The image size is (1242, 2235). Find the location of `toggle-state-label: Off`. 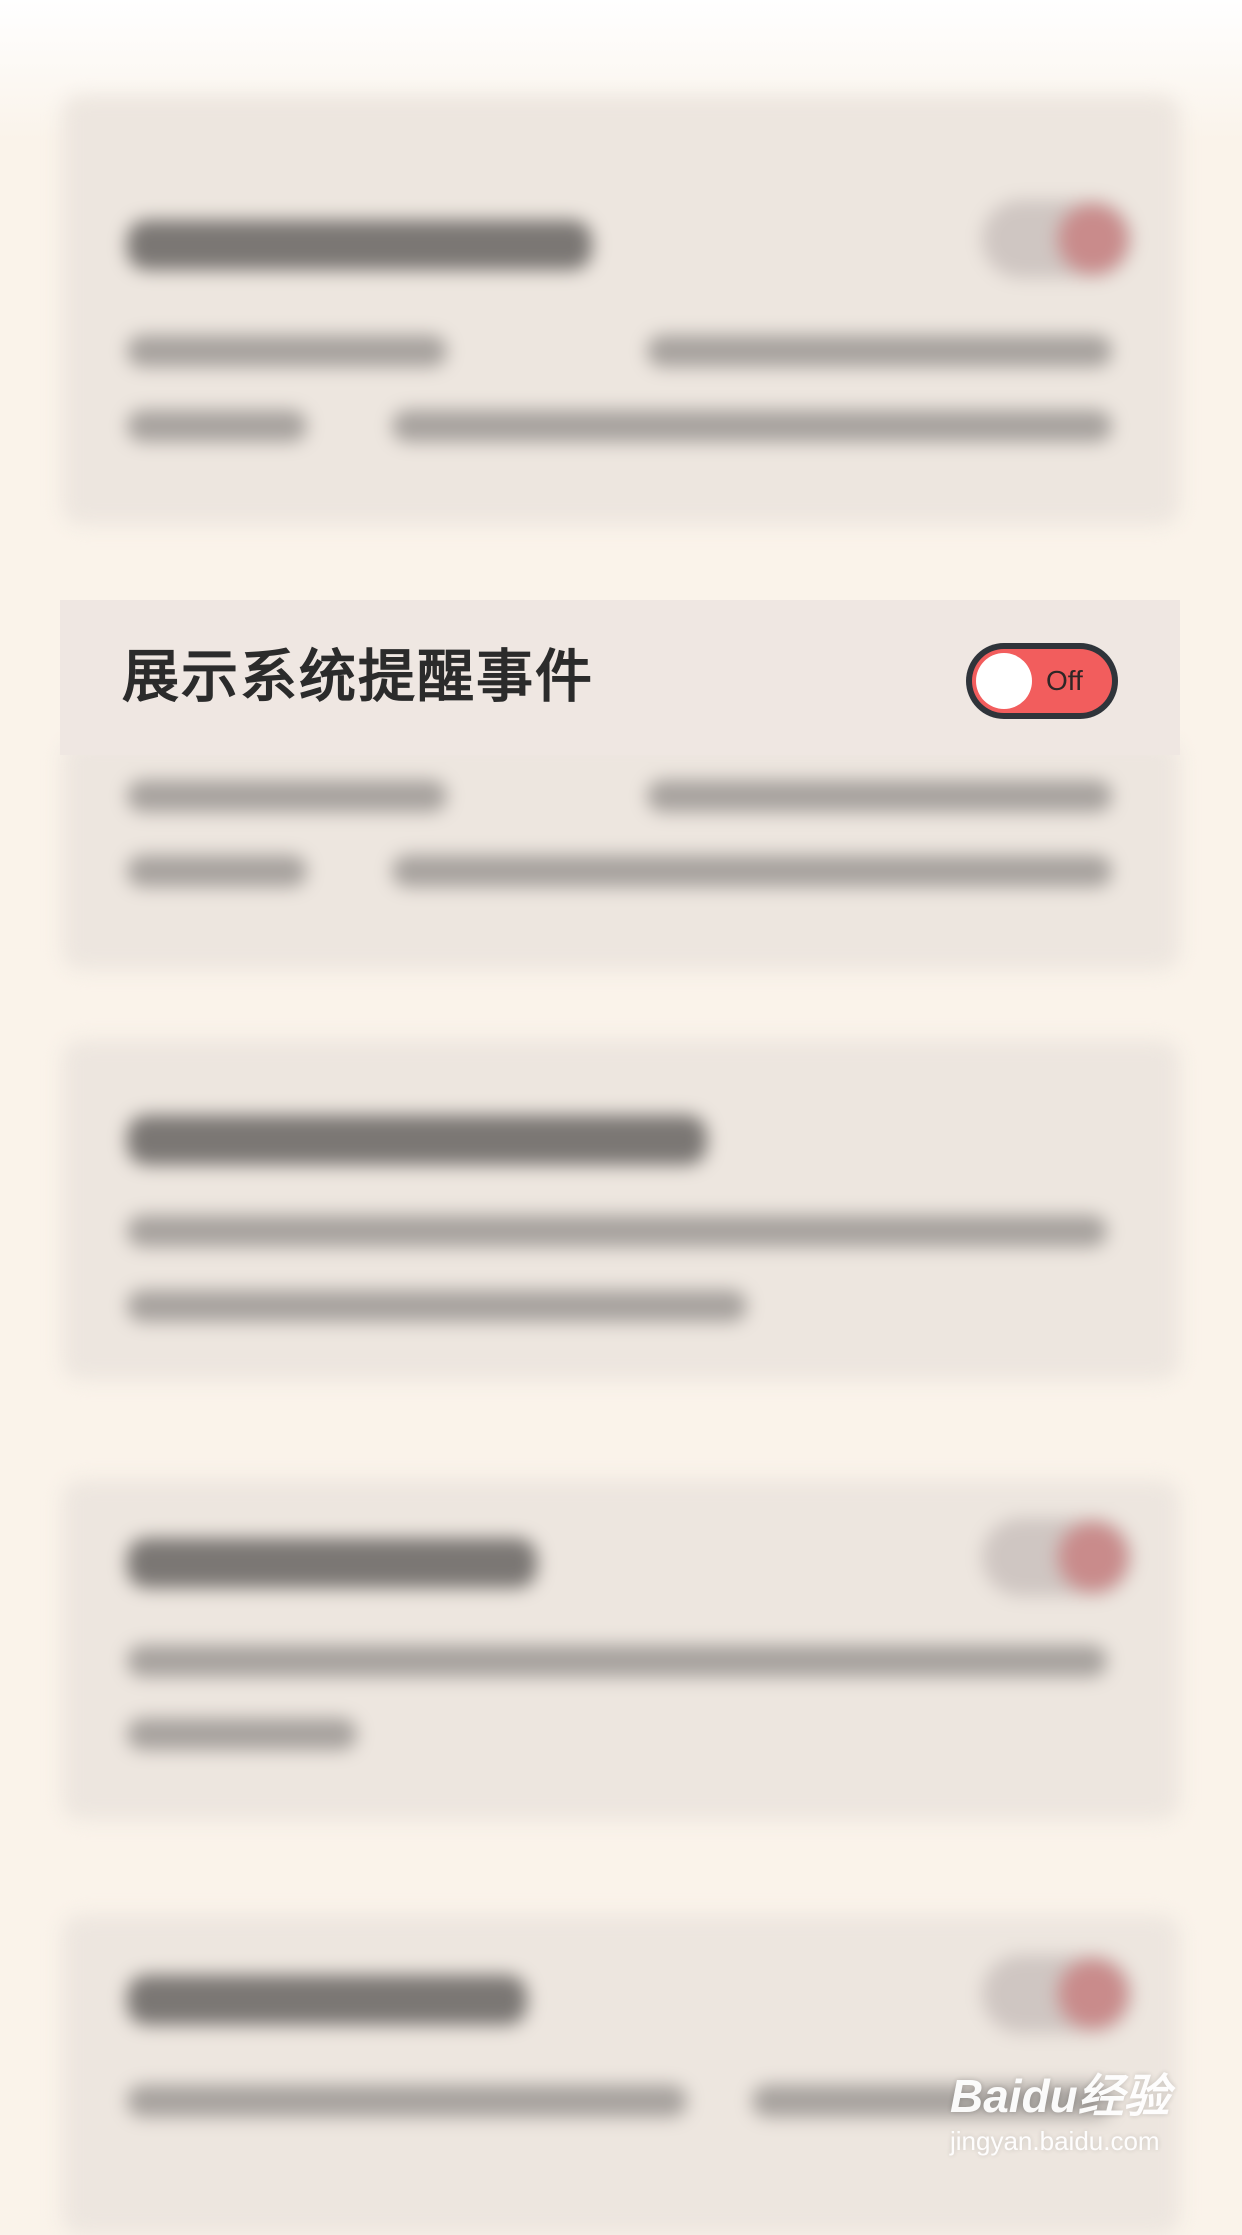

toggle-state-label: Off is located at coordinates (1064, 680).